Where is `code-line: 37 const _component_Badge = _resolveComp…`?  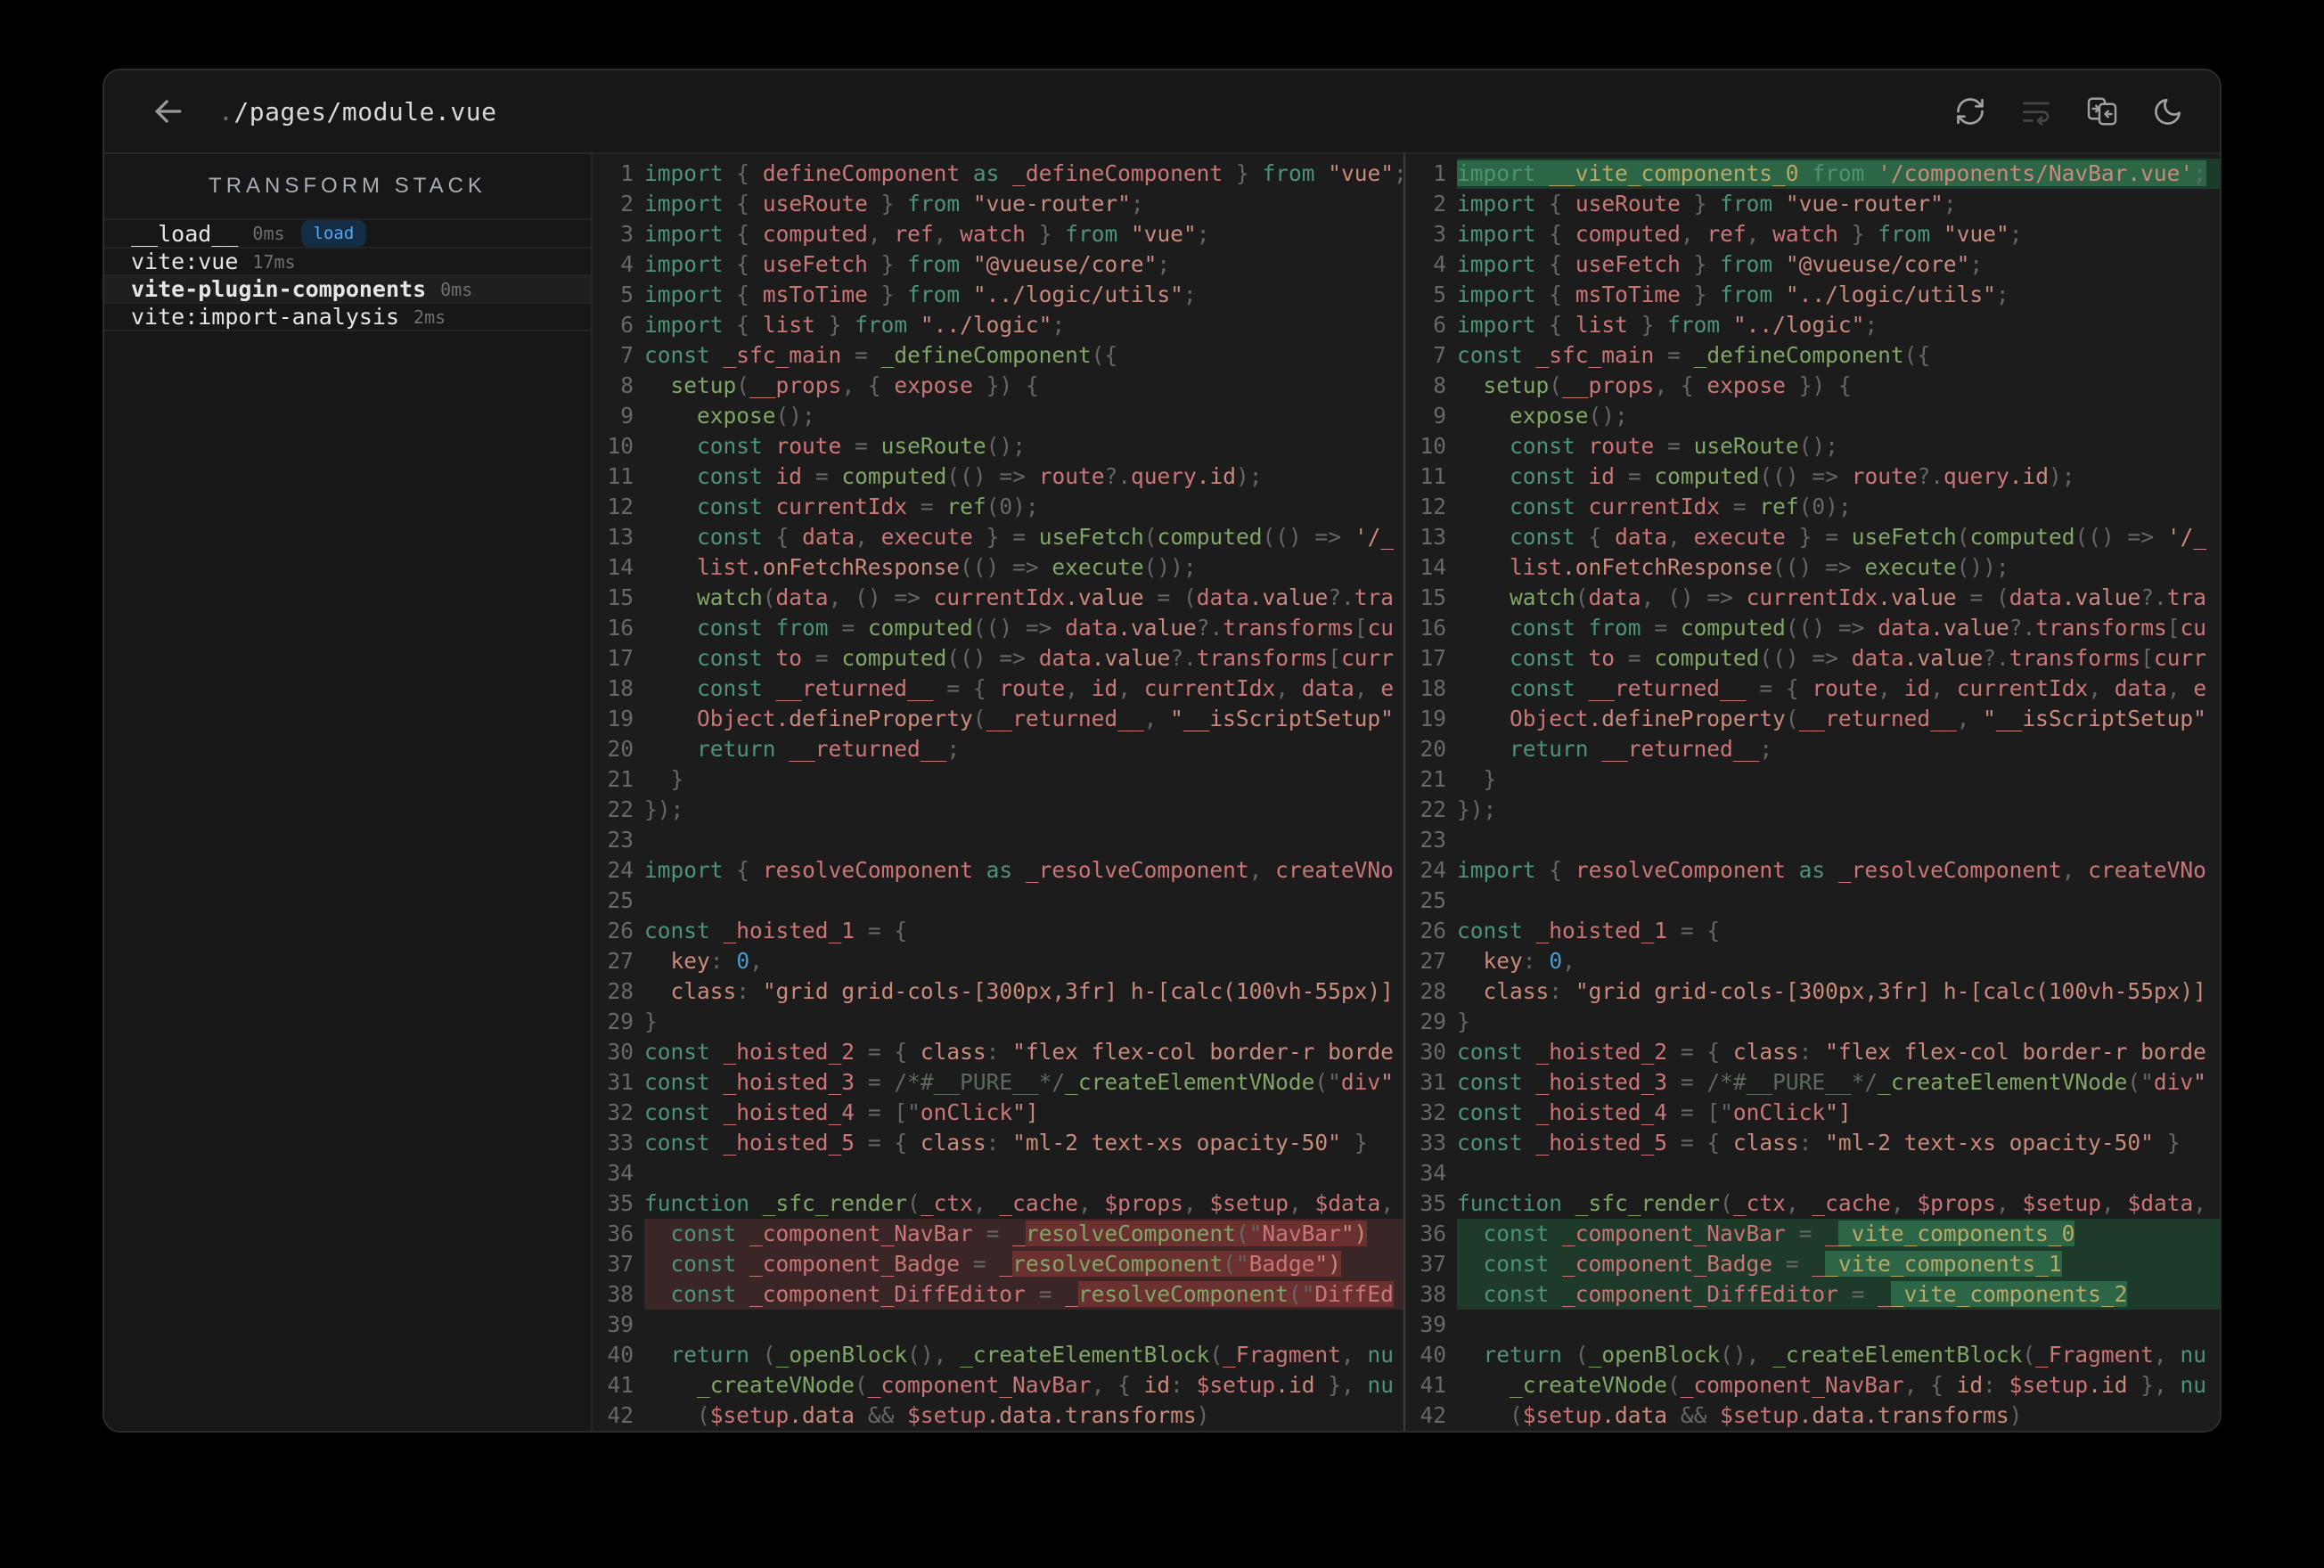 code-line: 37 const _component_Badge = _resolveComp… is located at coordinates (998, 1264).